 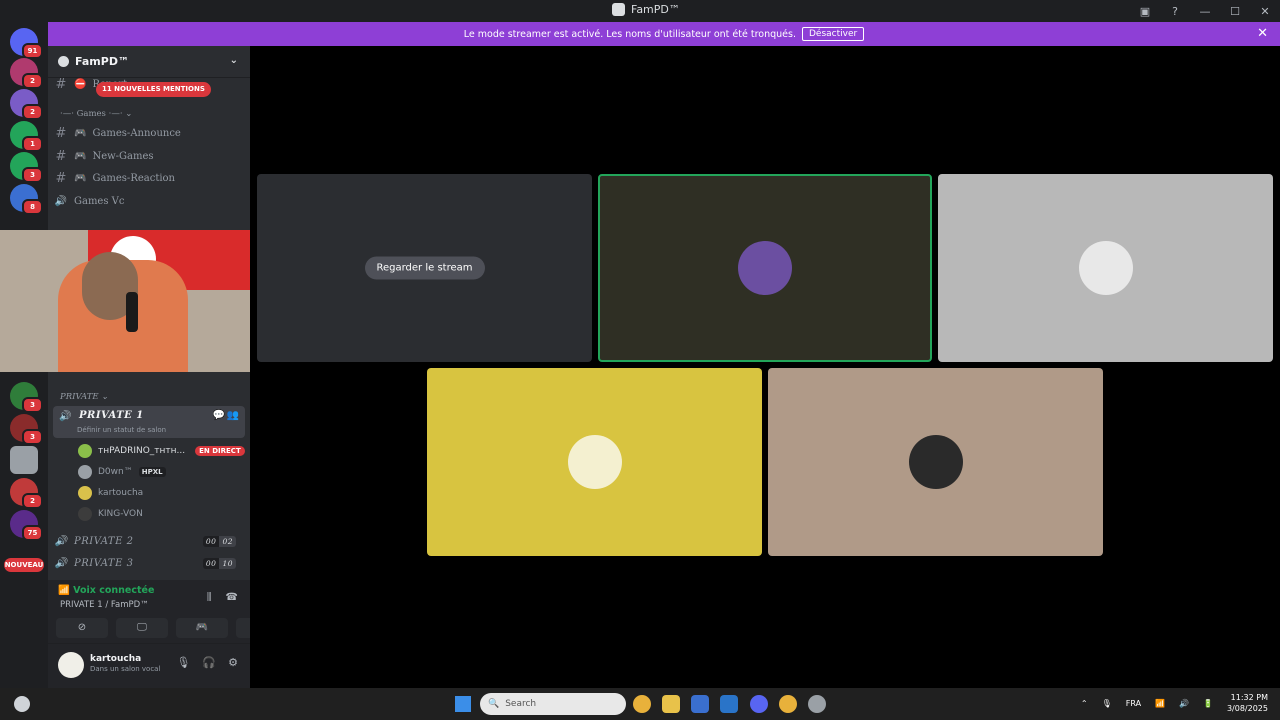 I want to click on close-banner-icon: ✕, so click(x=1262, y=33).